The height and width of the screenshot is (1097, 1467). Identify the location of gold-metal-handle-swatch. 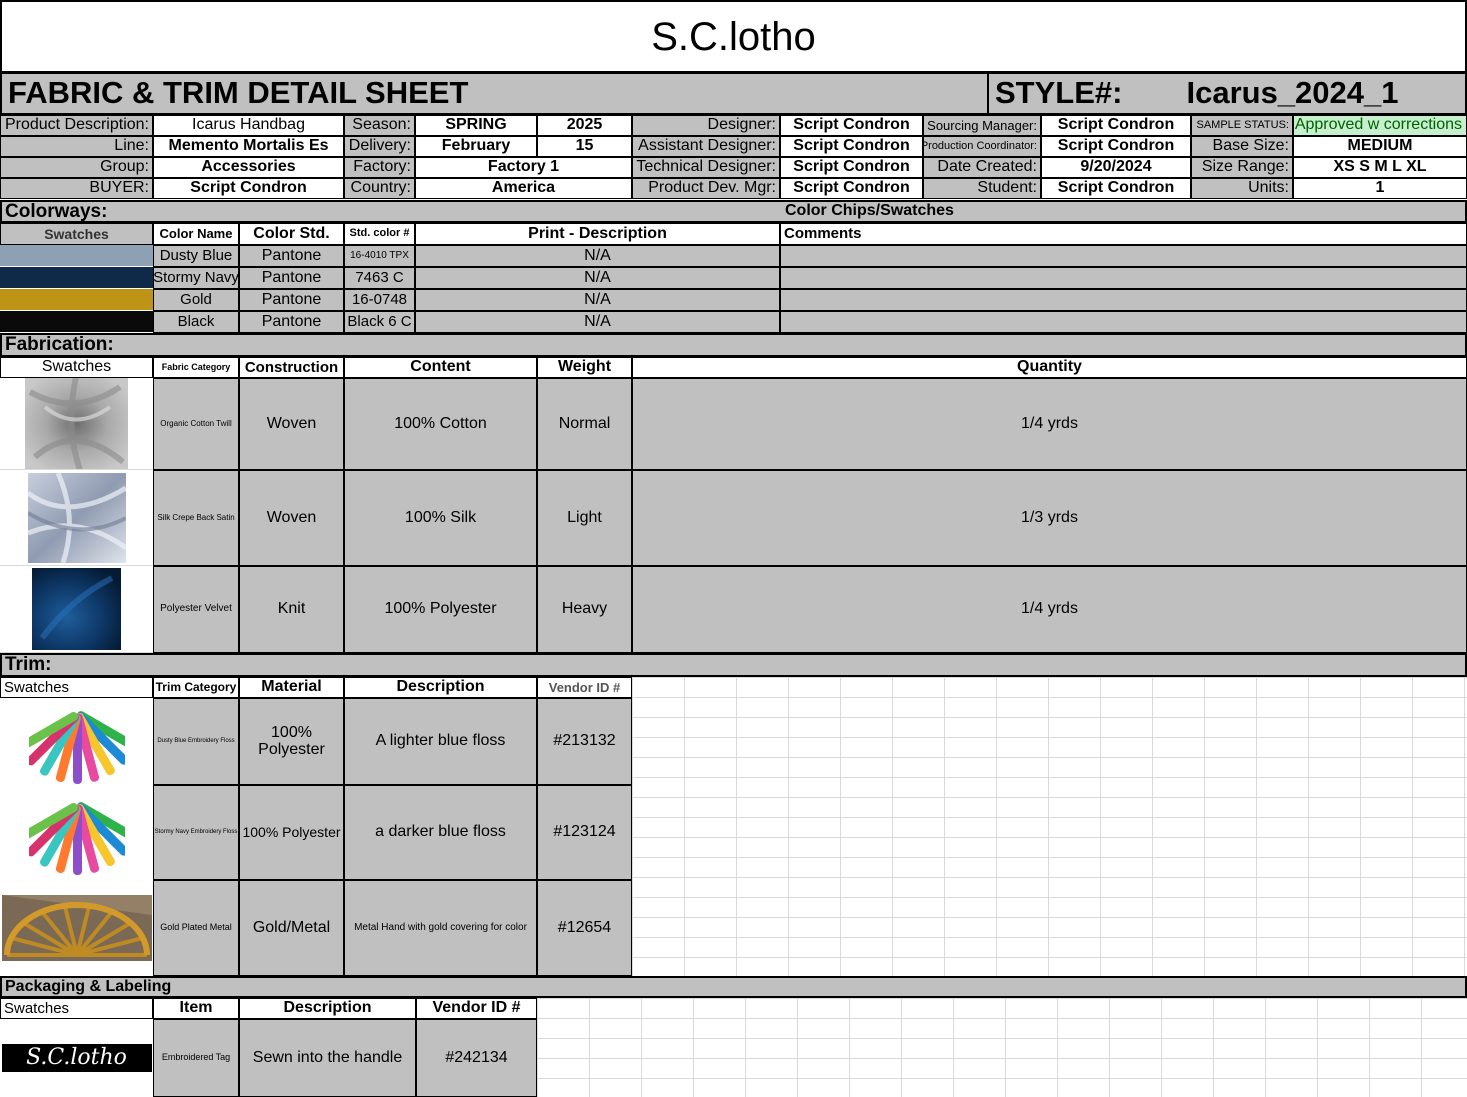
(76, 928).